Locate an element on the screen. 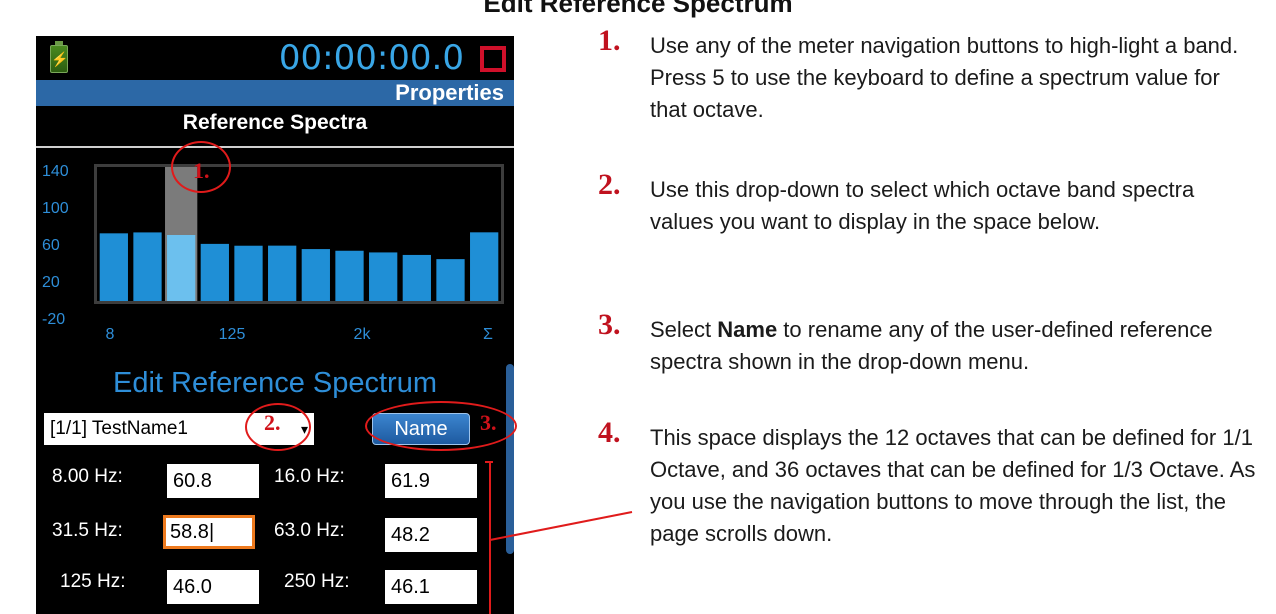 This screenshot has height=614, width=1276. y-tick-label: 140 is located at coordinates (55, 171).